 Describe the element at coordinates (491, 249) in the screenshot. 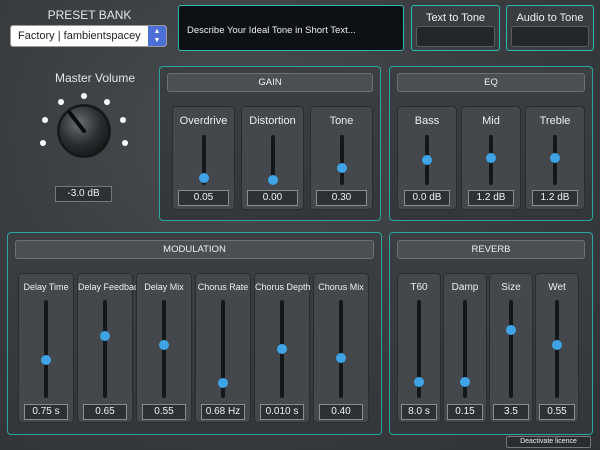

I see `reverb-header: REVERB` at that location.